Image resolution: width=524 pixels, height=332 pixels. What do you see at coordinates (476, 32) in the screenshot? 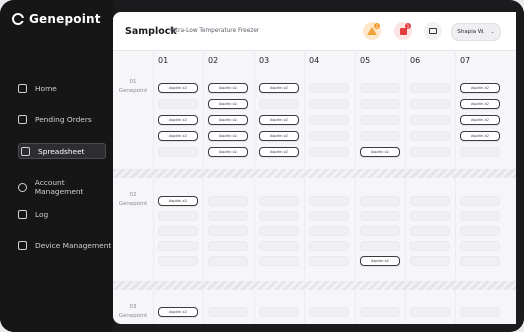
I see `user-menu: Shapia W. ⌄` at bounding box center [476, 32].